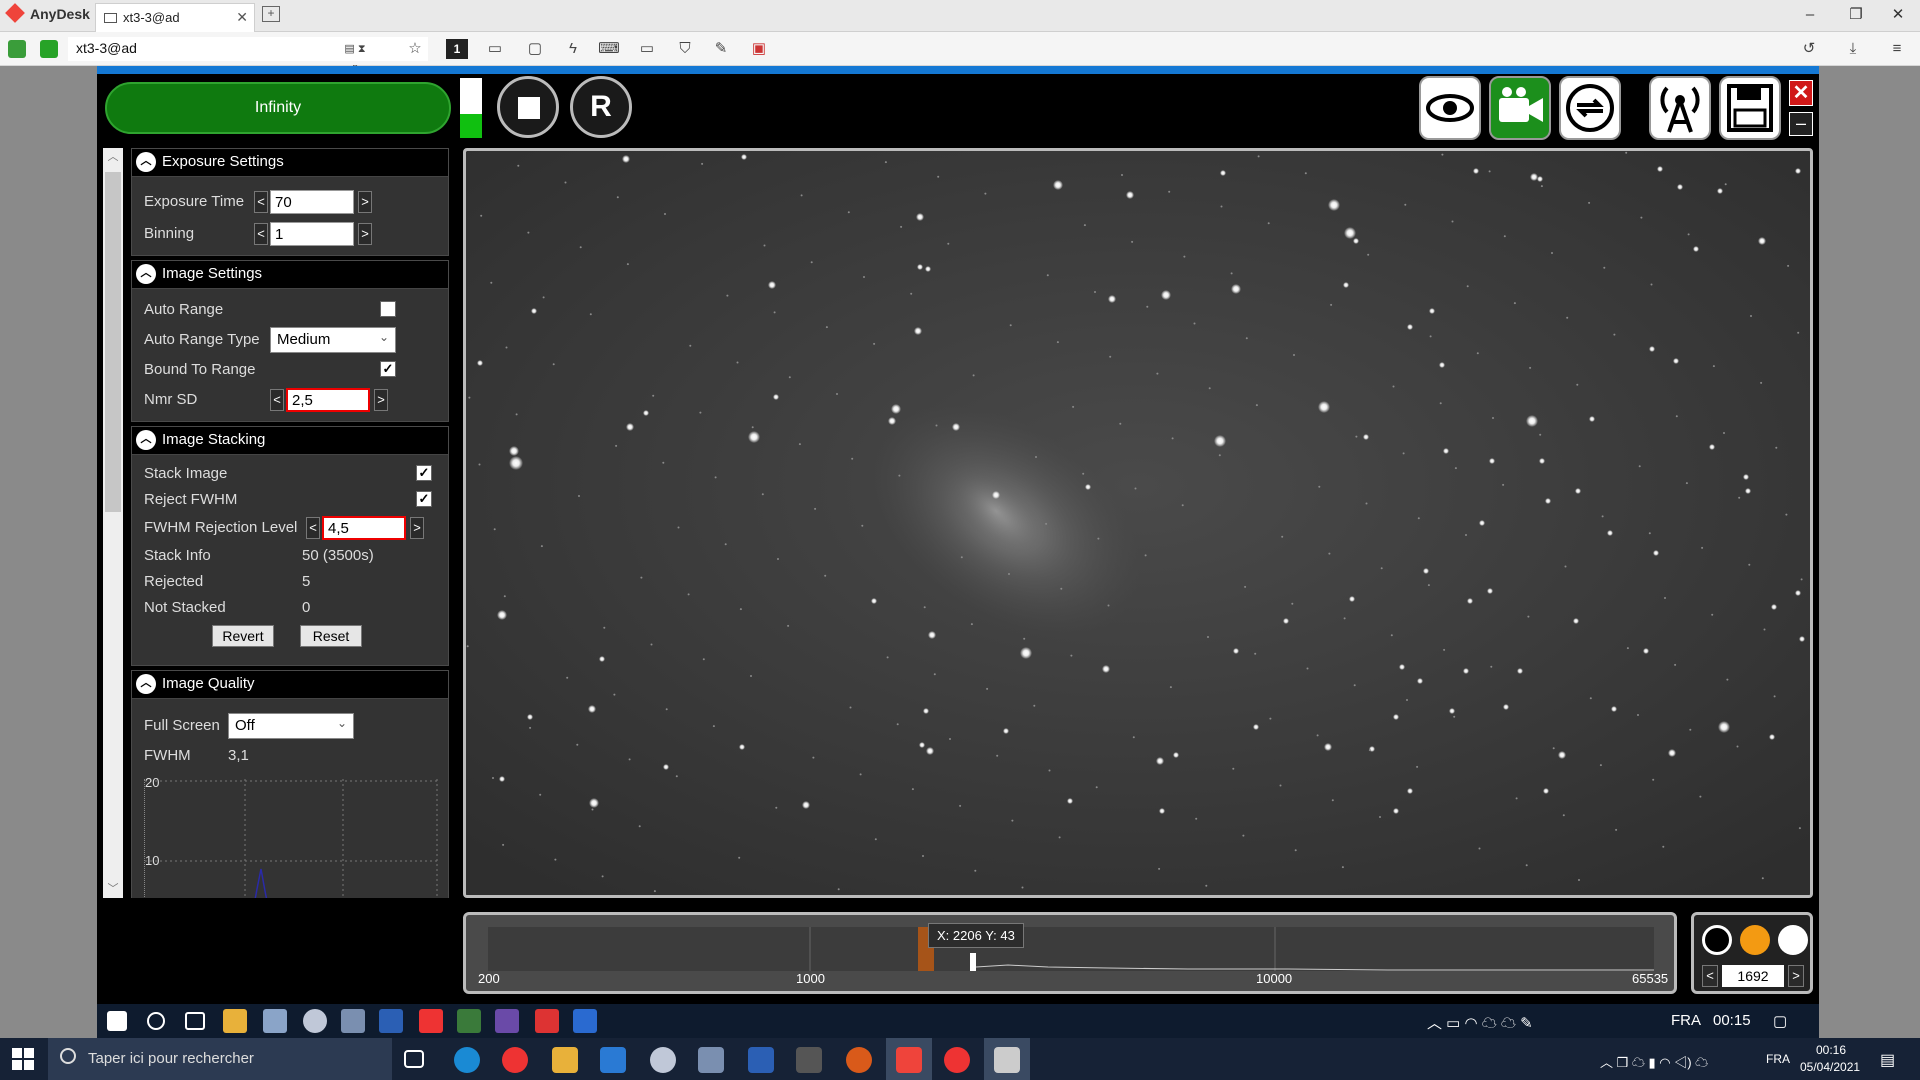 This screenshot has height=1080, width=1920. What do you see at coordinates (113, 523) in the screenshot?
I see `settings-scrollbar: ︿ ﹀` at bounding box center [113, 523].